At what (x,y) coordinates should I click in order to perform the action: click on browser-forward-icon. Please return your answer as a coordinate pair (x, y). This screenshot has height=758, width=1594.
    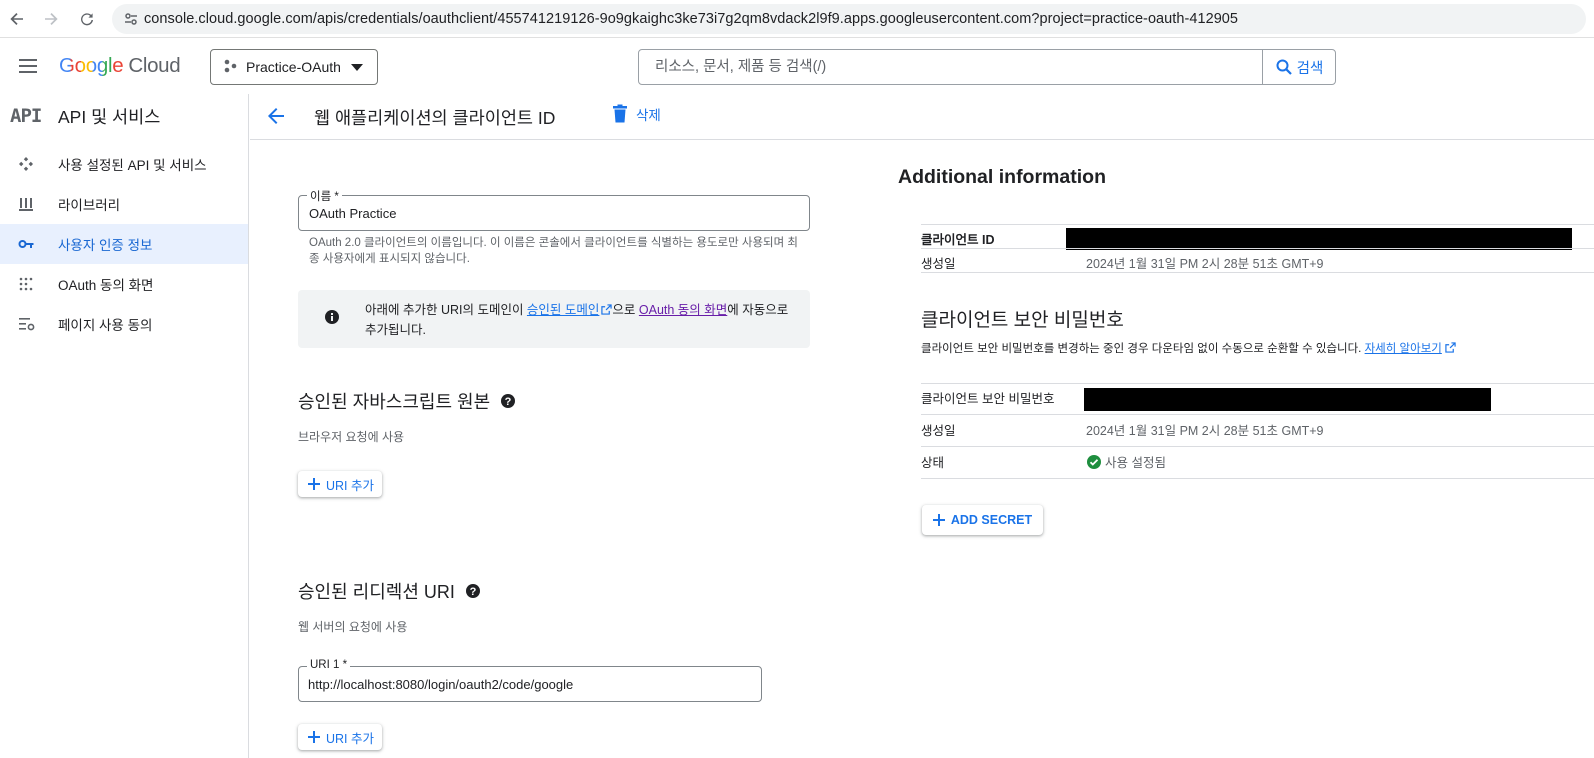
    Looking at the image, I should click on (51, 19).